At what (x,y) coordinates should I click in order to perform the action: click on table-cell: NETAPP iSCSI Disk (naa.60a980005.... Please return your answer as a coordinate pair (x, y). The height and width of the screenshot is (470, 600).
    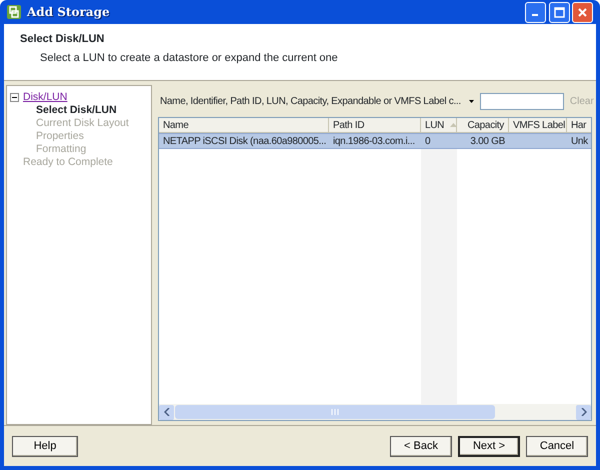
    Looking at the image, I should click on (244, 141).